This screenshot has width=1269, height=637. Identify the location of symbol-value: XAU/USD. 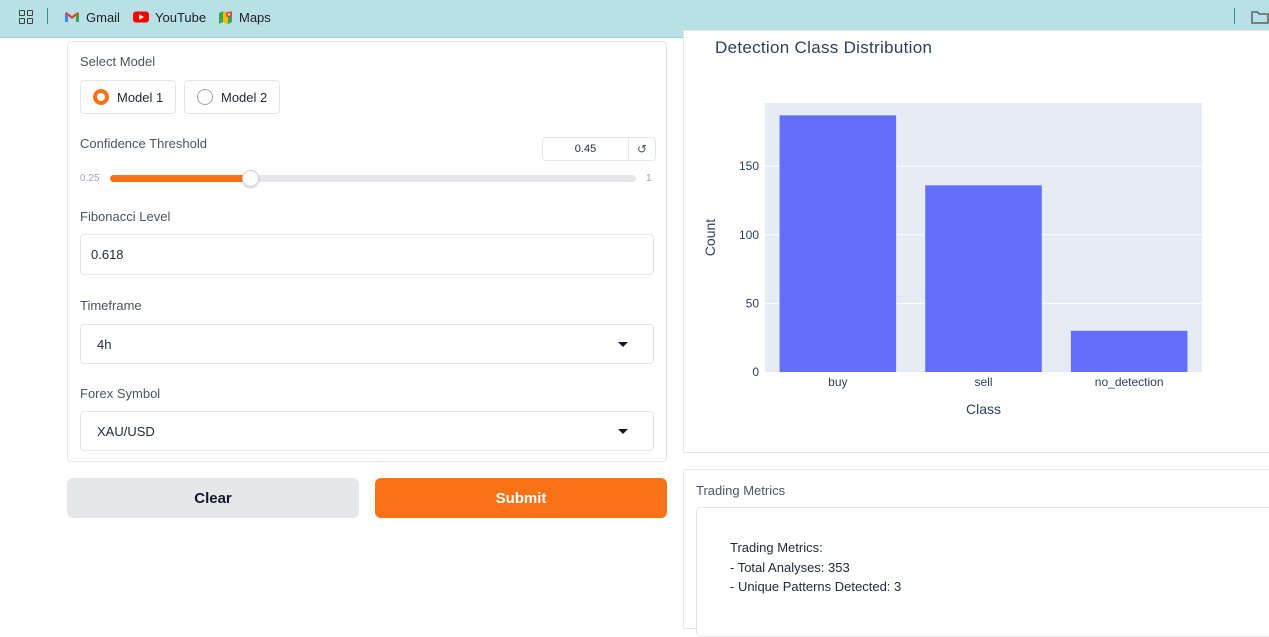
(126, 431).